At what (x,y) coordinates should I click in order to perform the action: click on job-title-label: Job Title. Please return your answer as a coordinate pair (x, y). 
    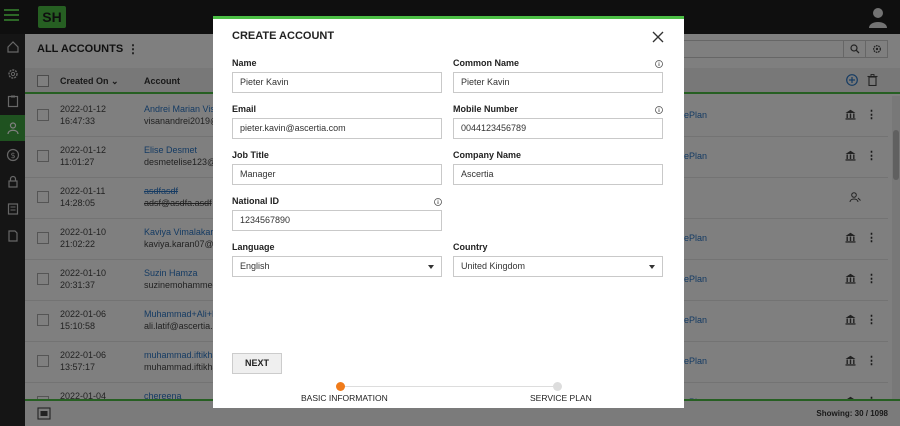
    Looking at the image, I should click on (250, 155).